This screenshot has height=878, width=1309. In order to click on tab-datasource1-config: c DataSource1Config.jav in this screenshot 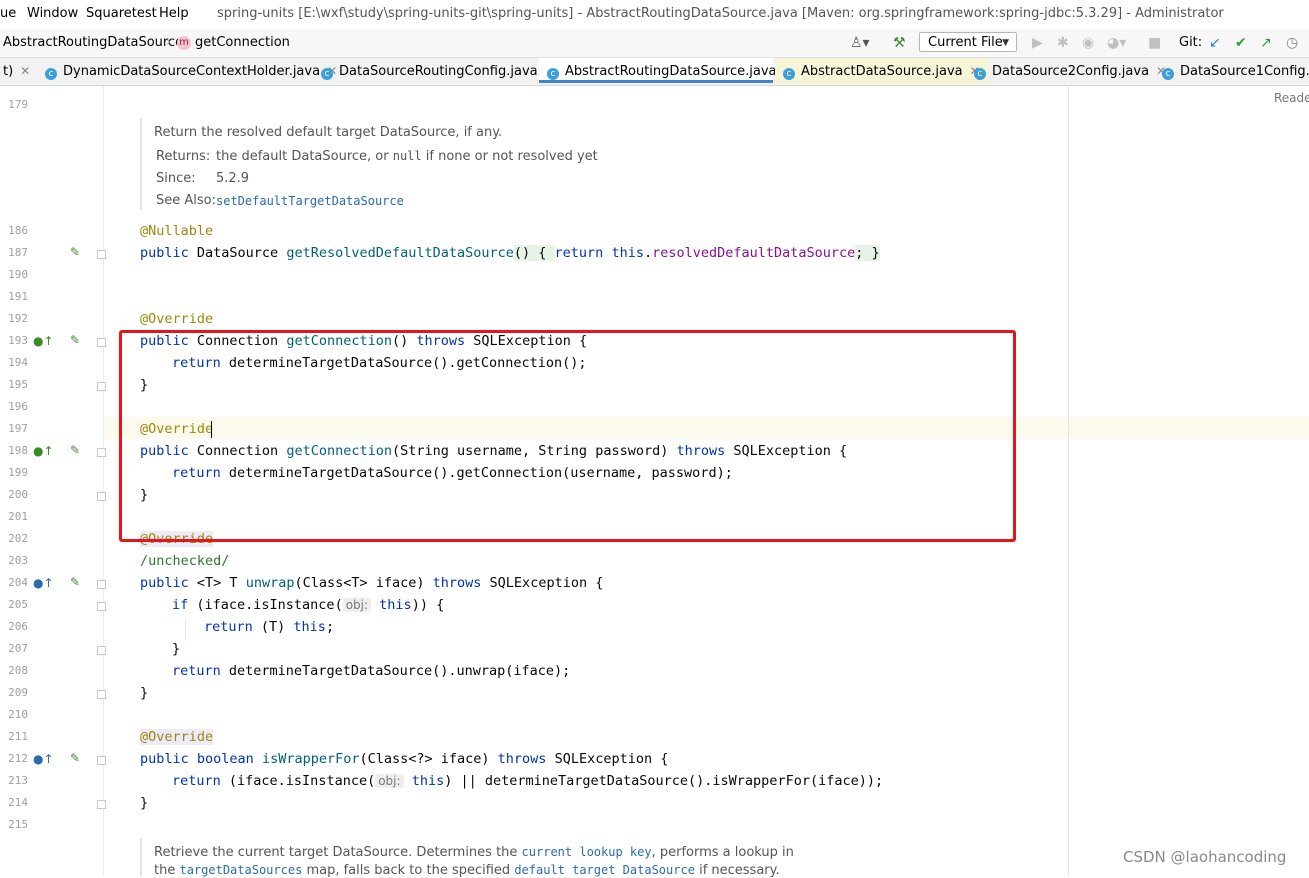, I will do `click(1235, 71)`.